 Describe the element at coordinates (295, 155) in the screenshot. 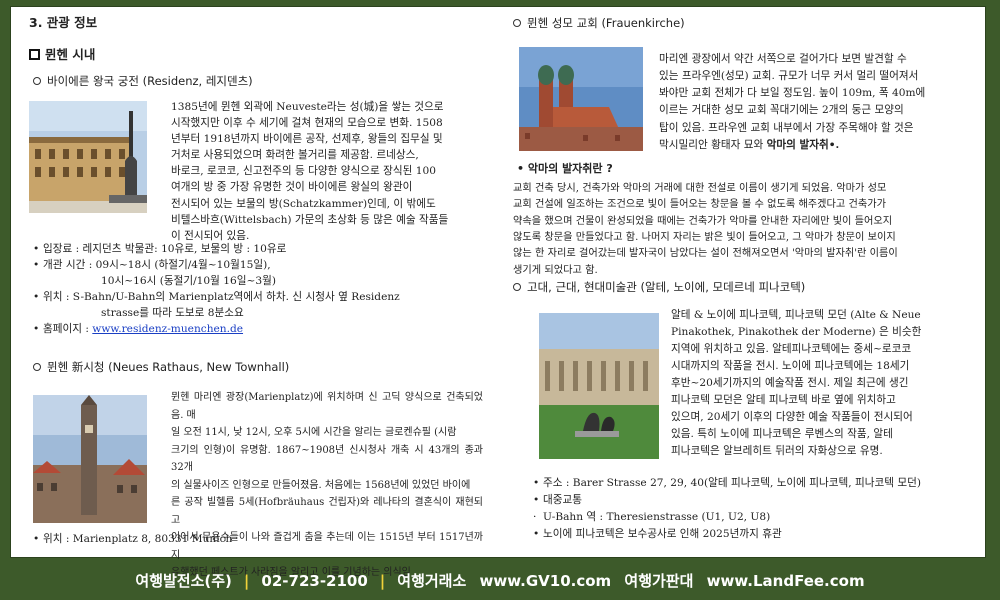

I see `text-line: 거처로 사용되었으며 화려한 볼거리를 제공함. 르네상스,` at that location.